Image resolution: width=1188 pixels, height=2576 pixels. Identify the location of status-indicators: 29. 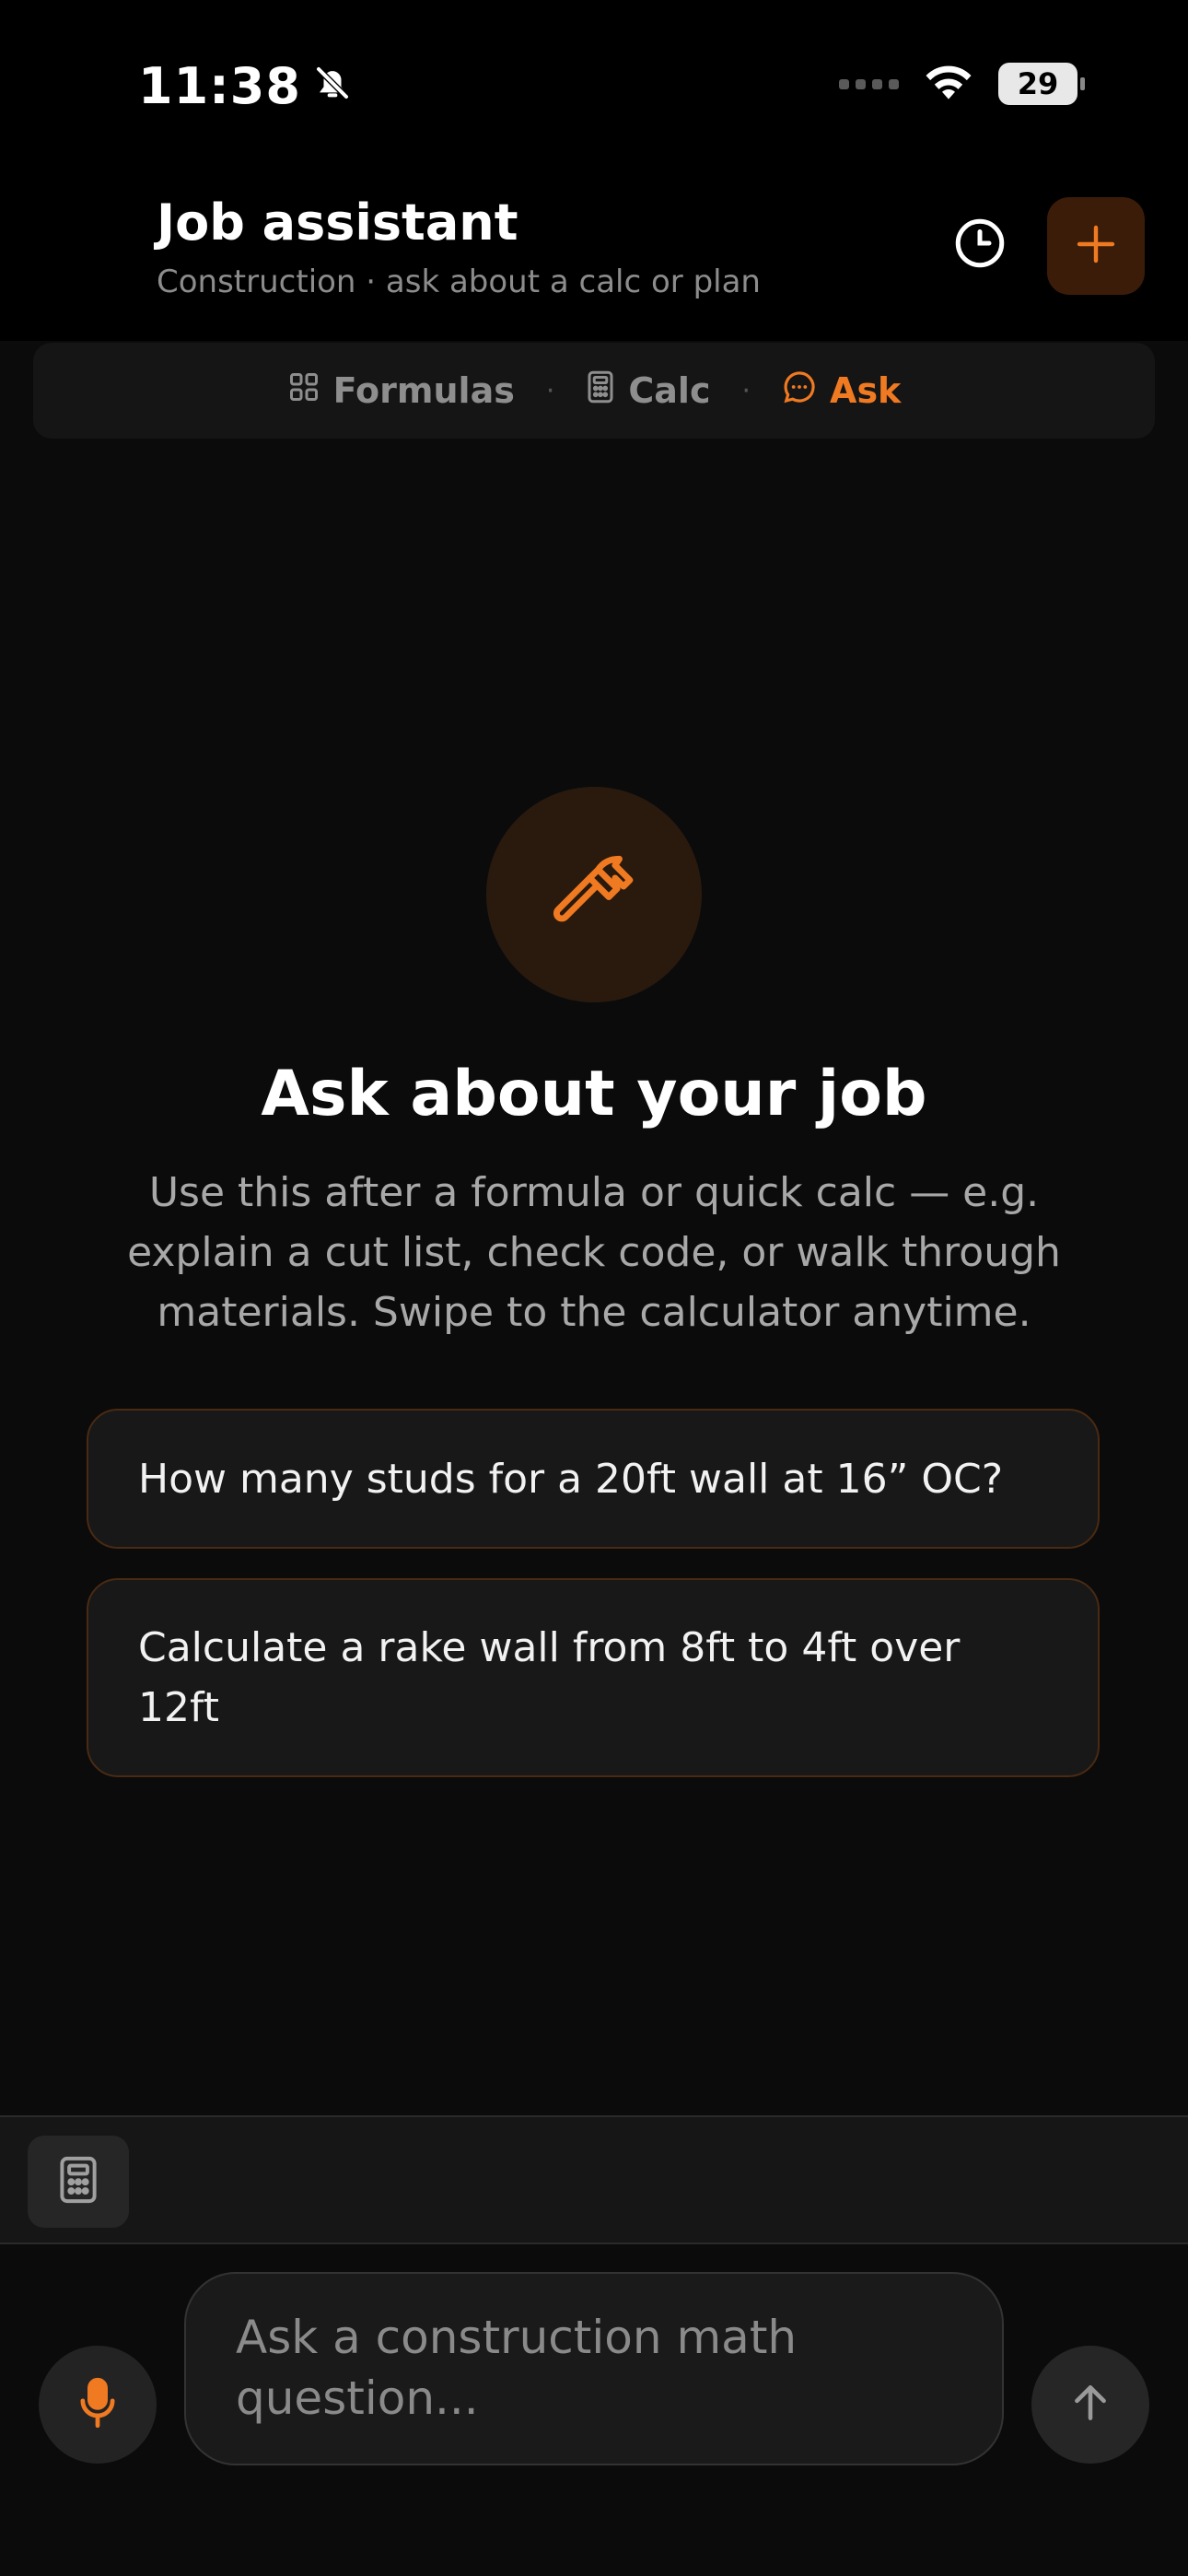
(962, 84).